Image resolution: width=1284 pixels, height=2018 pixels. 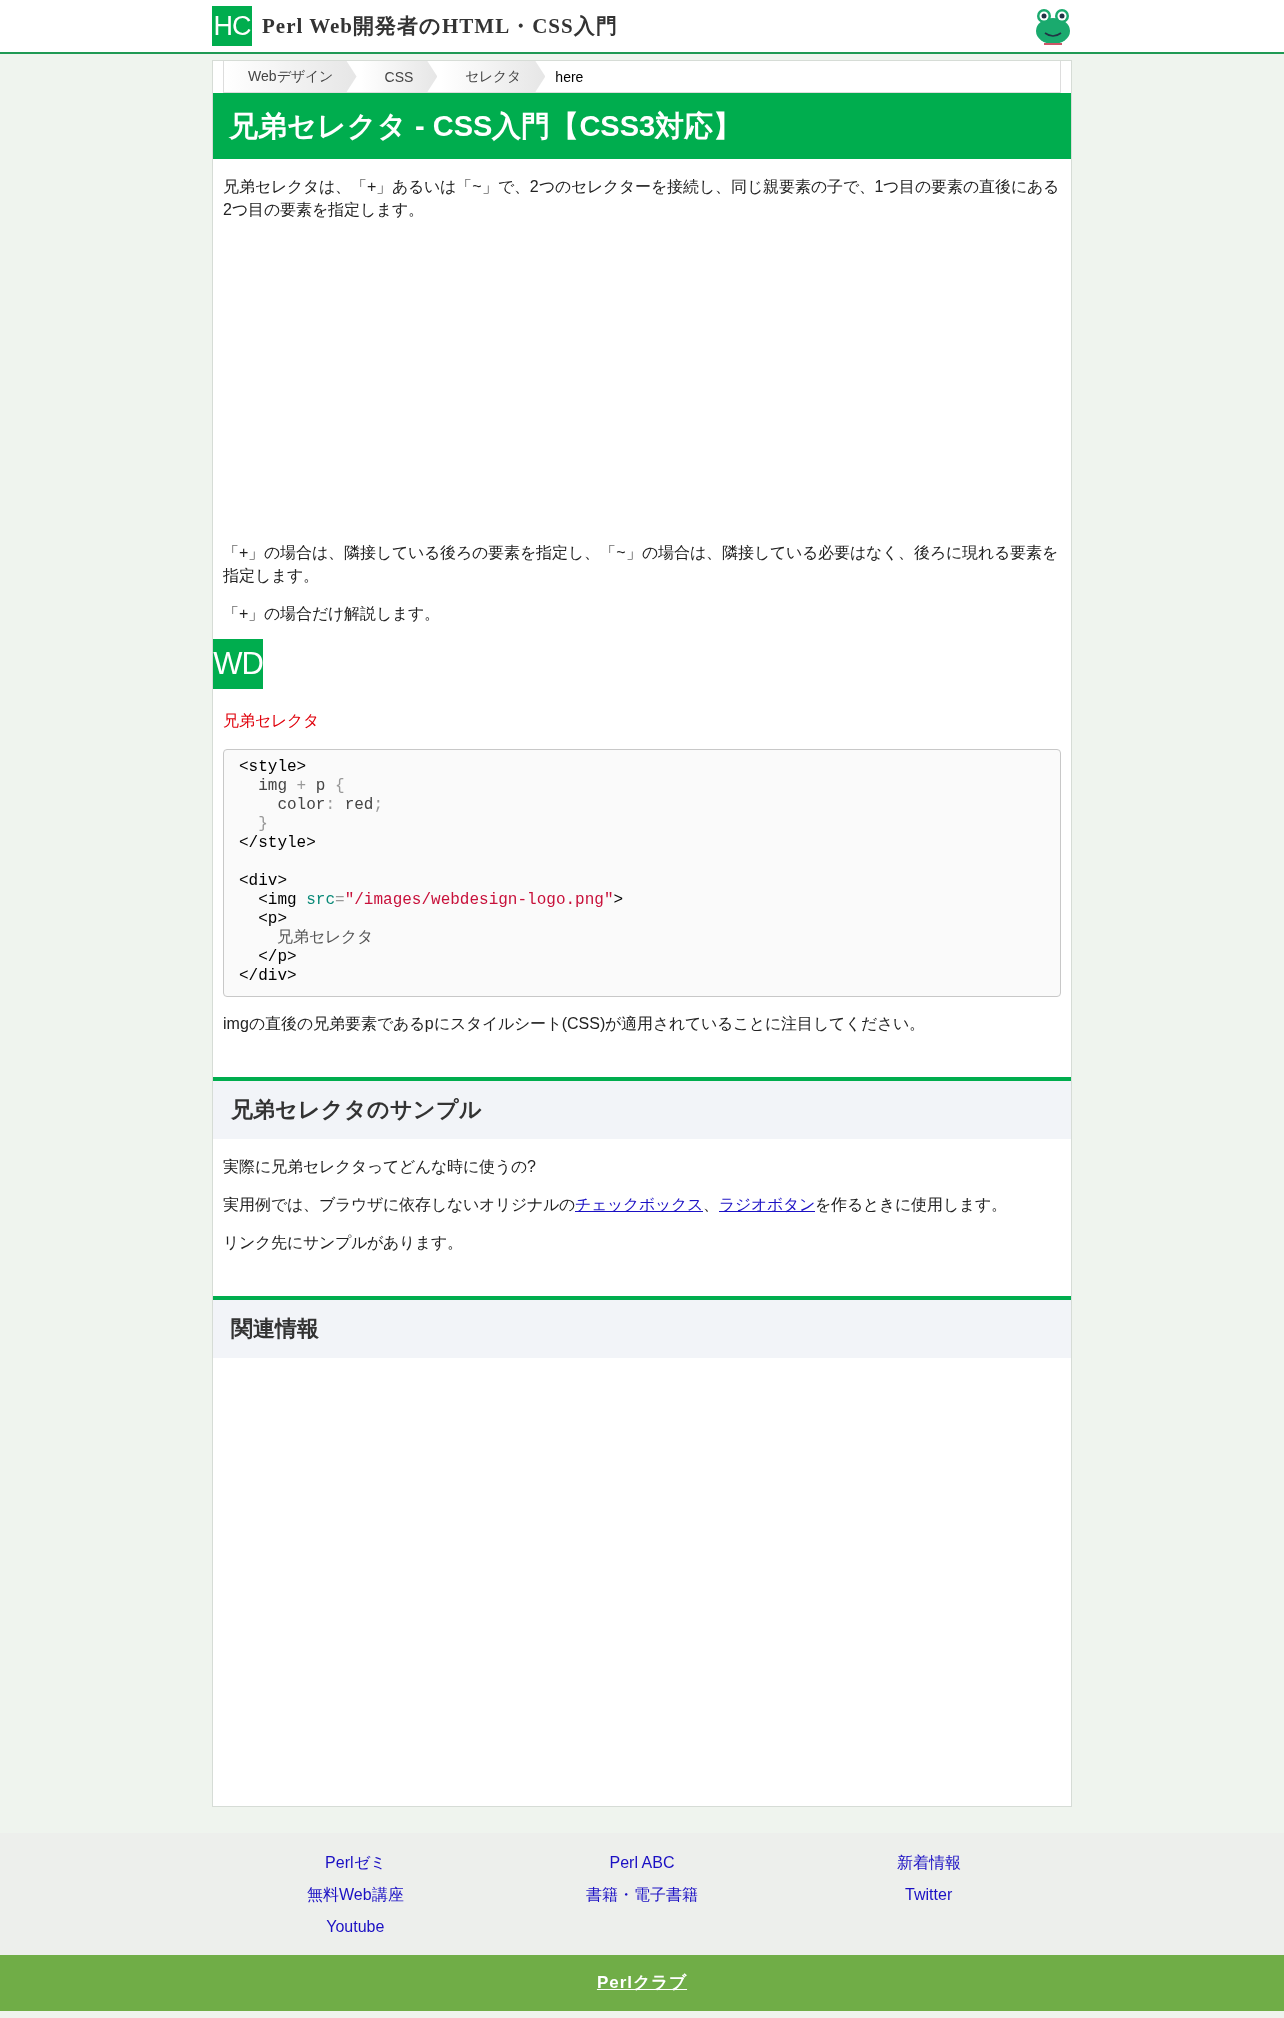 I want to click on page-title: 兄弟セレクタ - CSS入門【CSS3対応】, so click(x=642, y=126).